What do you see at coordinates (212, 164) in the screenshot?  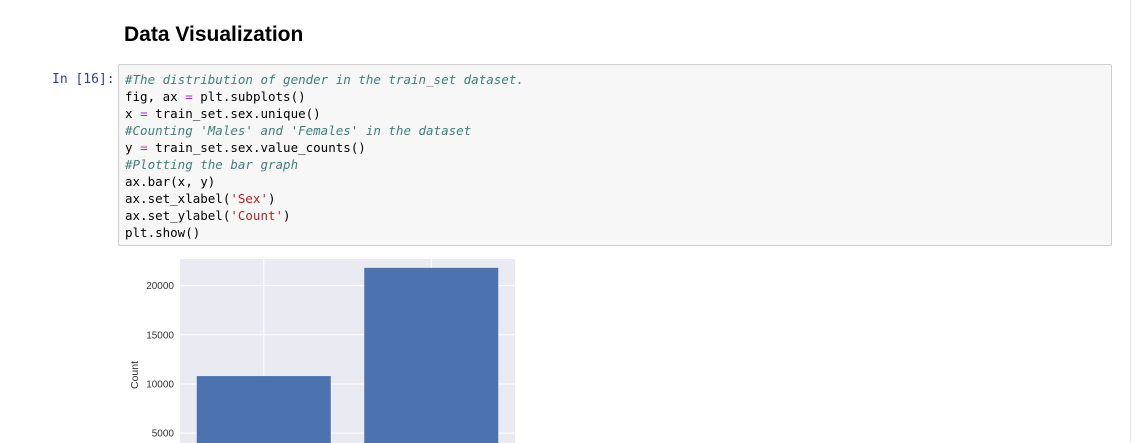 I see `code-token: #Plotting the bar graph` at bounding box center [212, 164].